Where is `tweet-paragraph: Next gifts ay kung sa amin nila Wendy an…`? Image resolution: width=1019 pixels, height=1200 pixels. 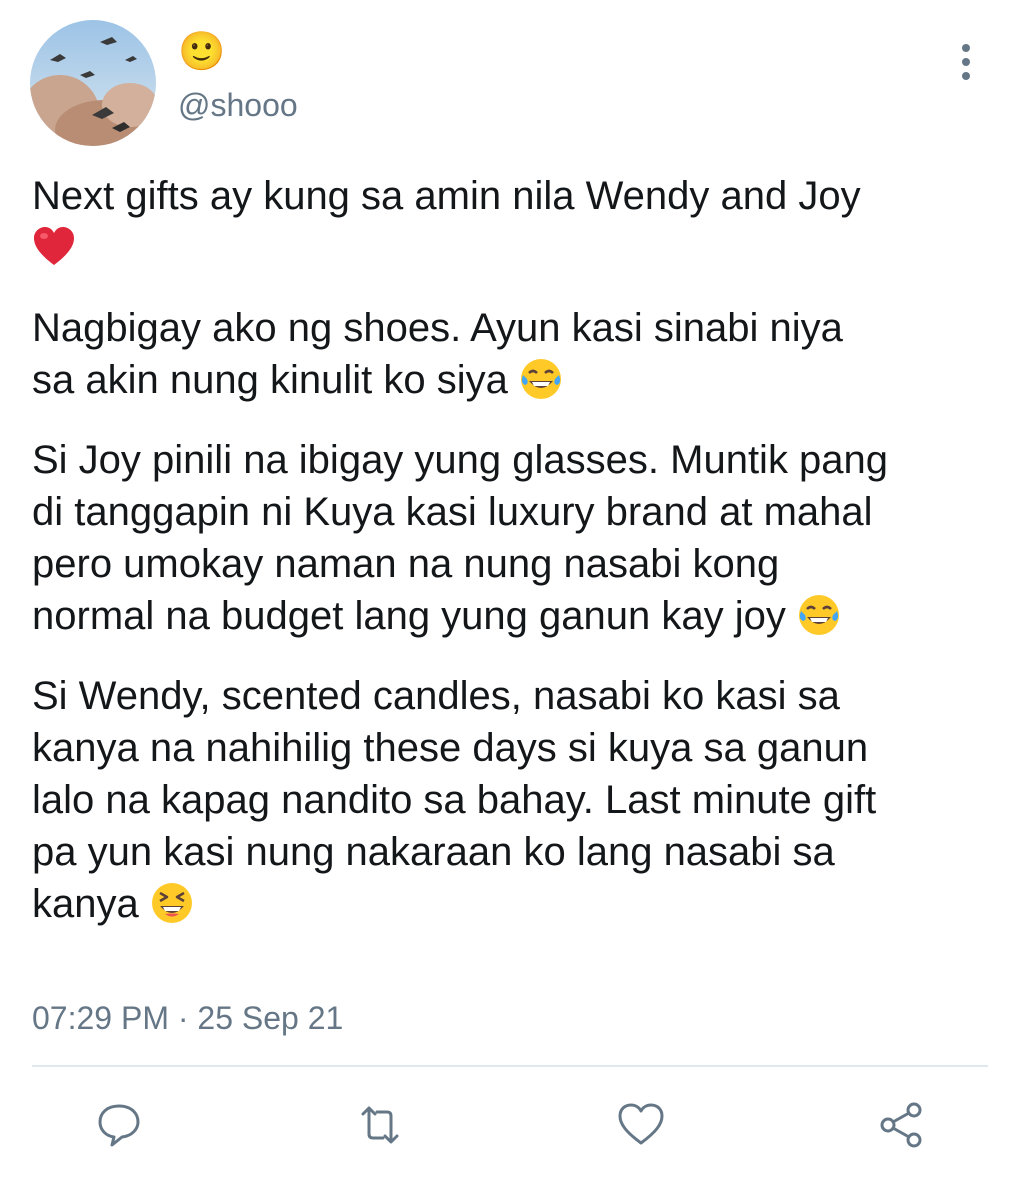 tweet-paragraph: Next gifts ay kung sa amin nila Wendy an… is located at coordinates (509, 222).